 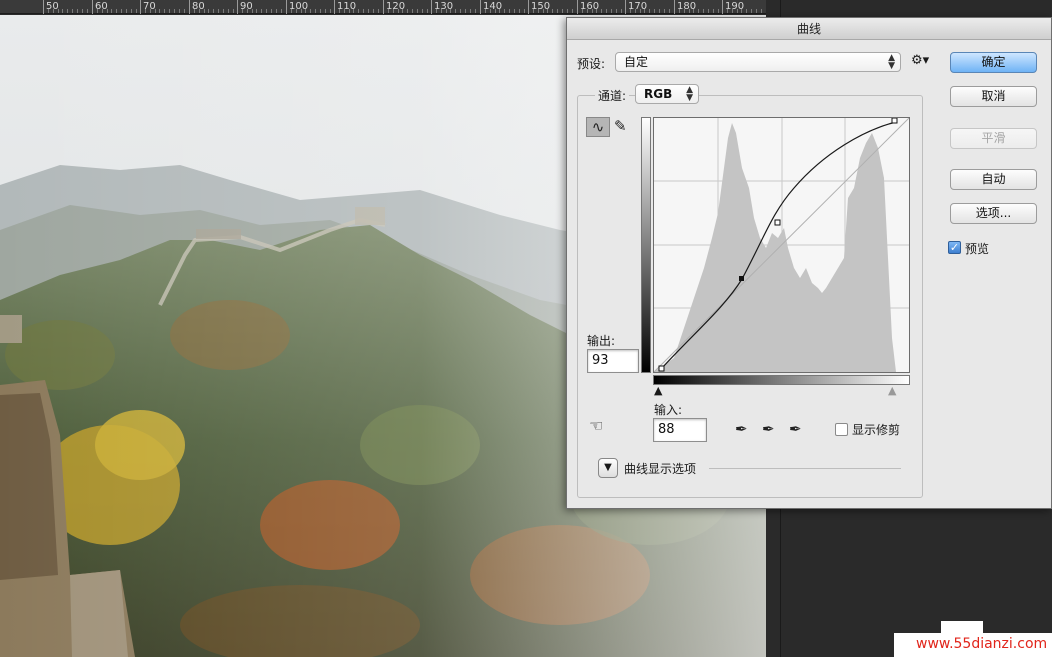 What do you see at coordinates (876, 430) in the screenshot?
I see `show-clipping-label: 显示修剪` at bounding box center [876, 430].